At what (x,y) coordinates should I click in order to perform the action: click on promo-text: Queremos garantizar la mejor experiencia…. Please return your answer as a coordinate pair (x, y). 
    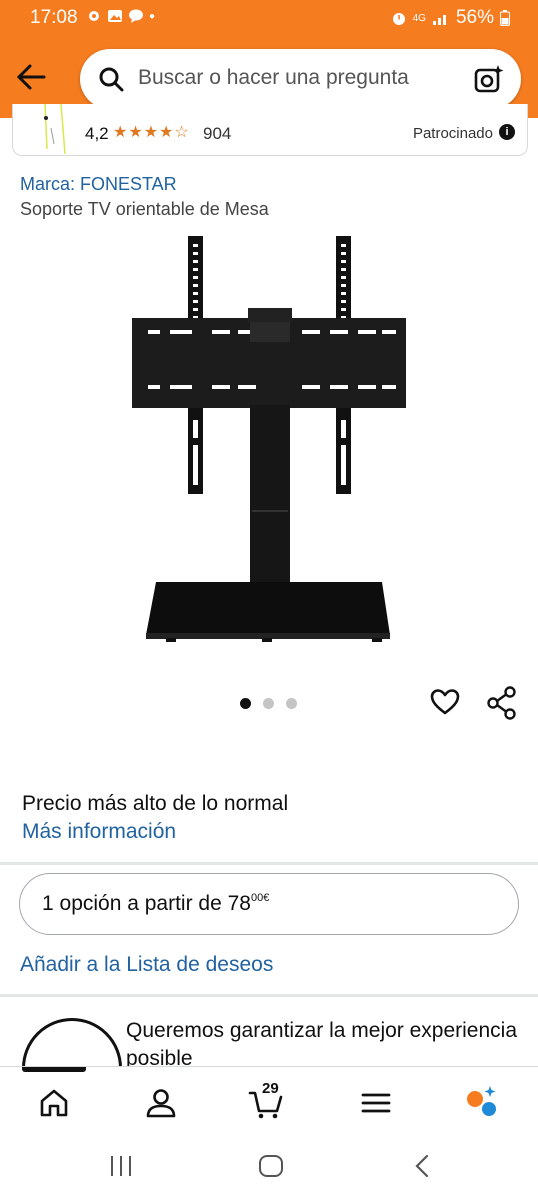
    Looking at the image, I should click on (322, 1044).